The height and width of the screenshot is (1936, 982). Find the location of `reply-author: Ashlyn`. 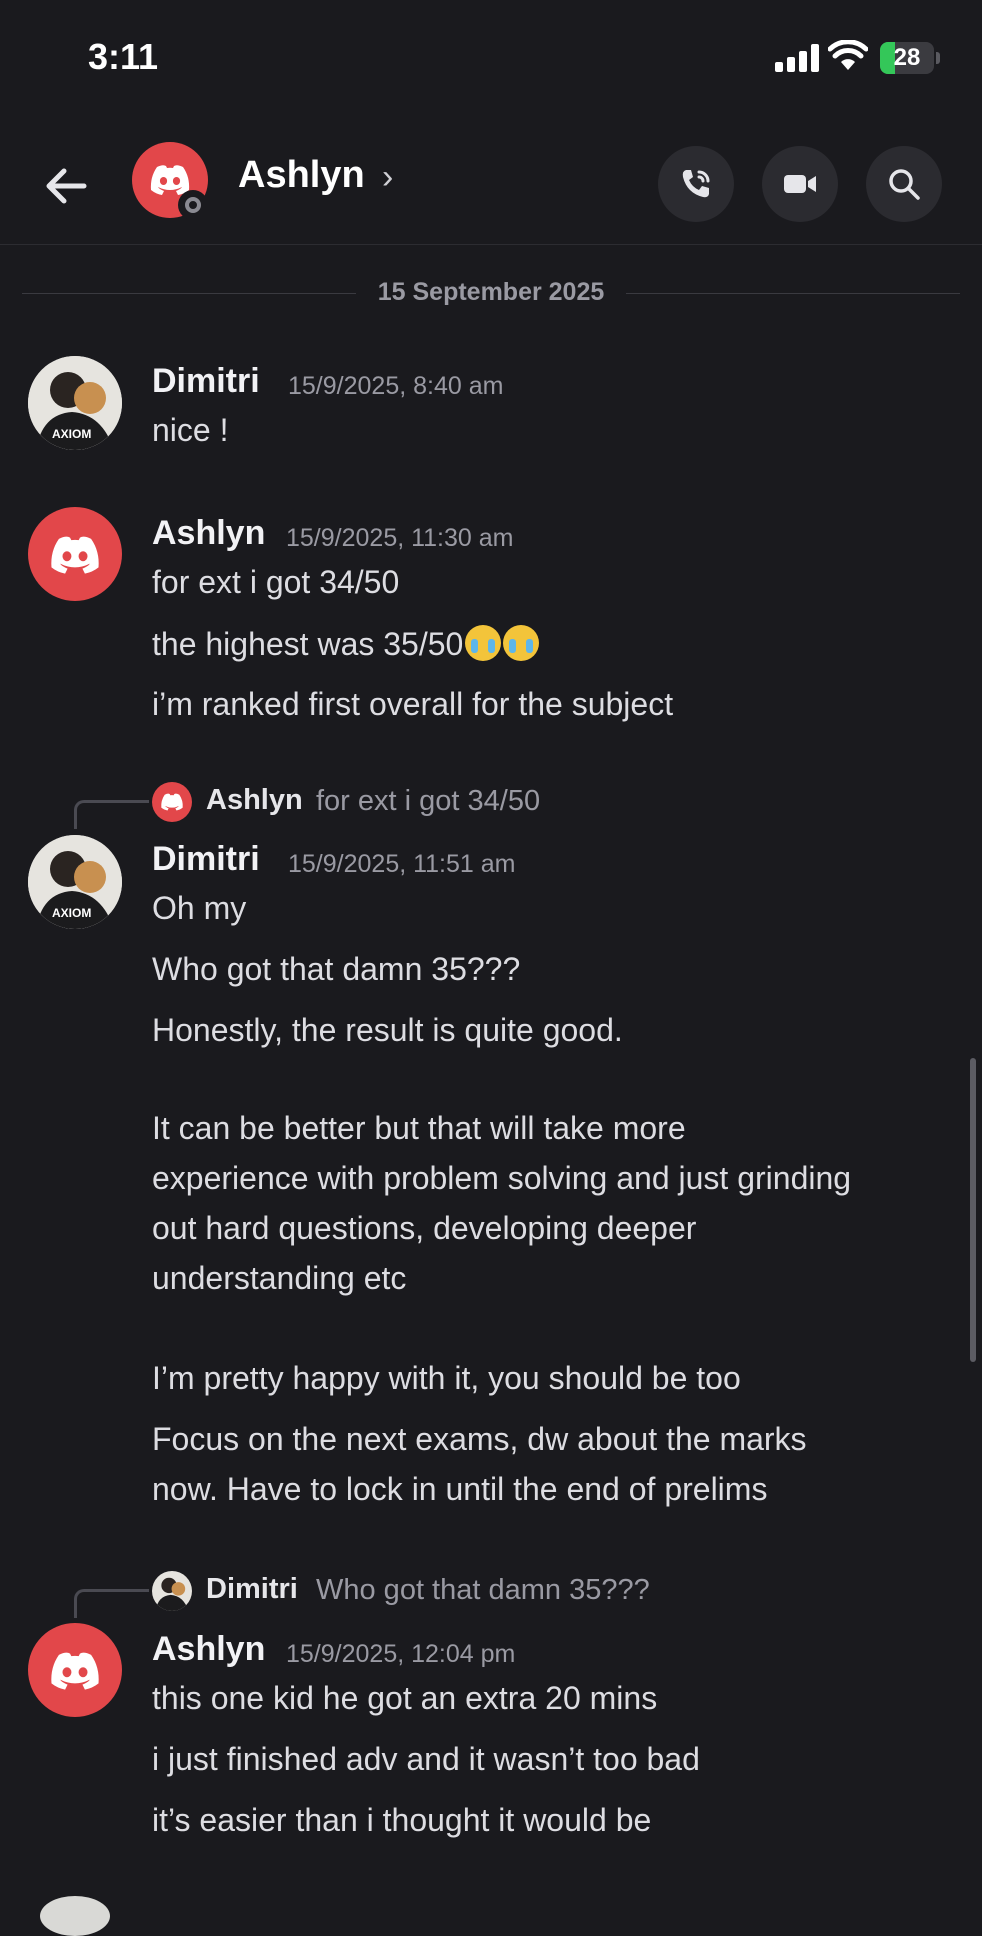

reply-author: Ashlyn is located at coordinates (254, 800).